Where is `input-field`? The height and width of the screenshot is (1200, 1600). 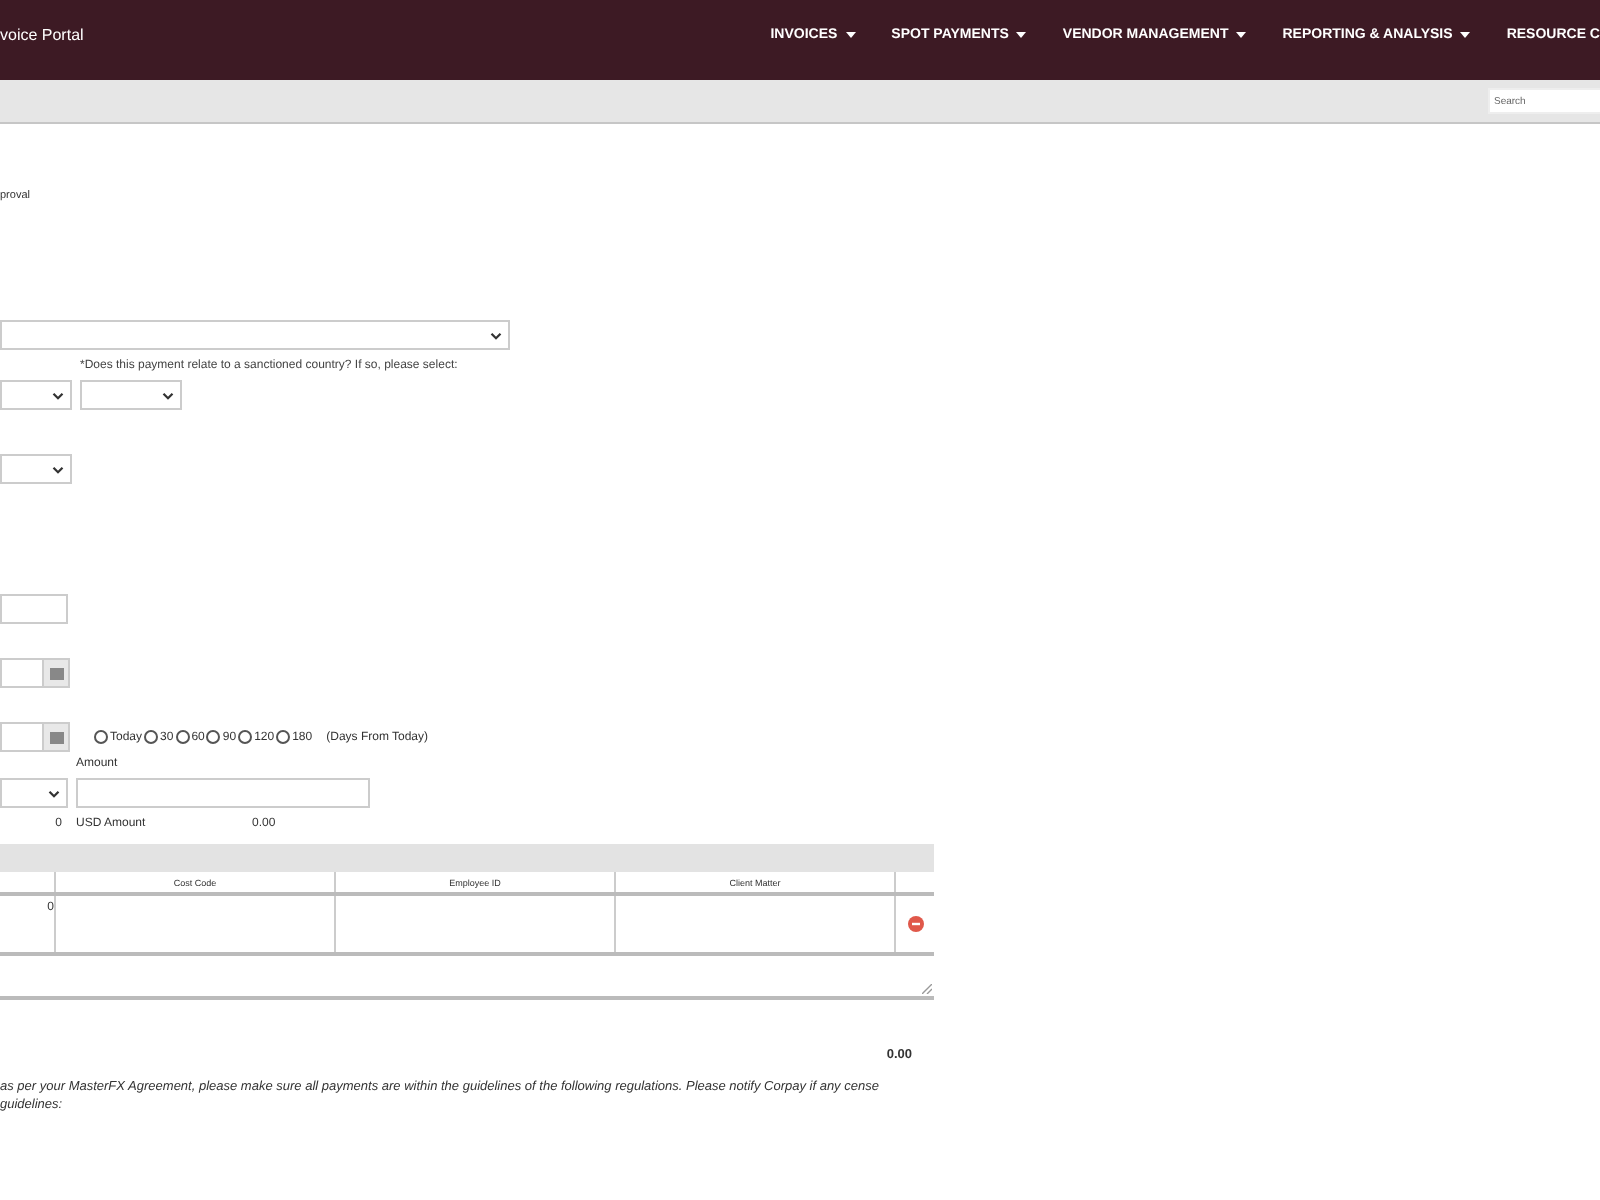 input-field is located at coordinates (34, 609).